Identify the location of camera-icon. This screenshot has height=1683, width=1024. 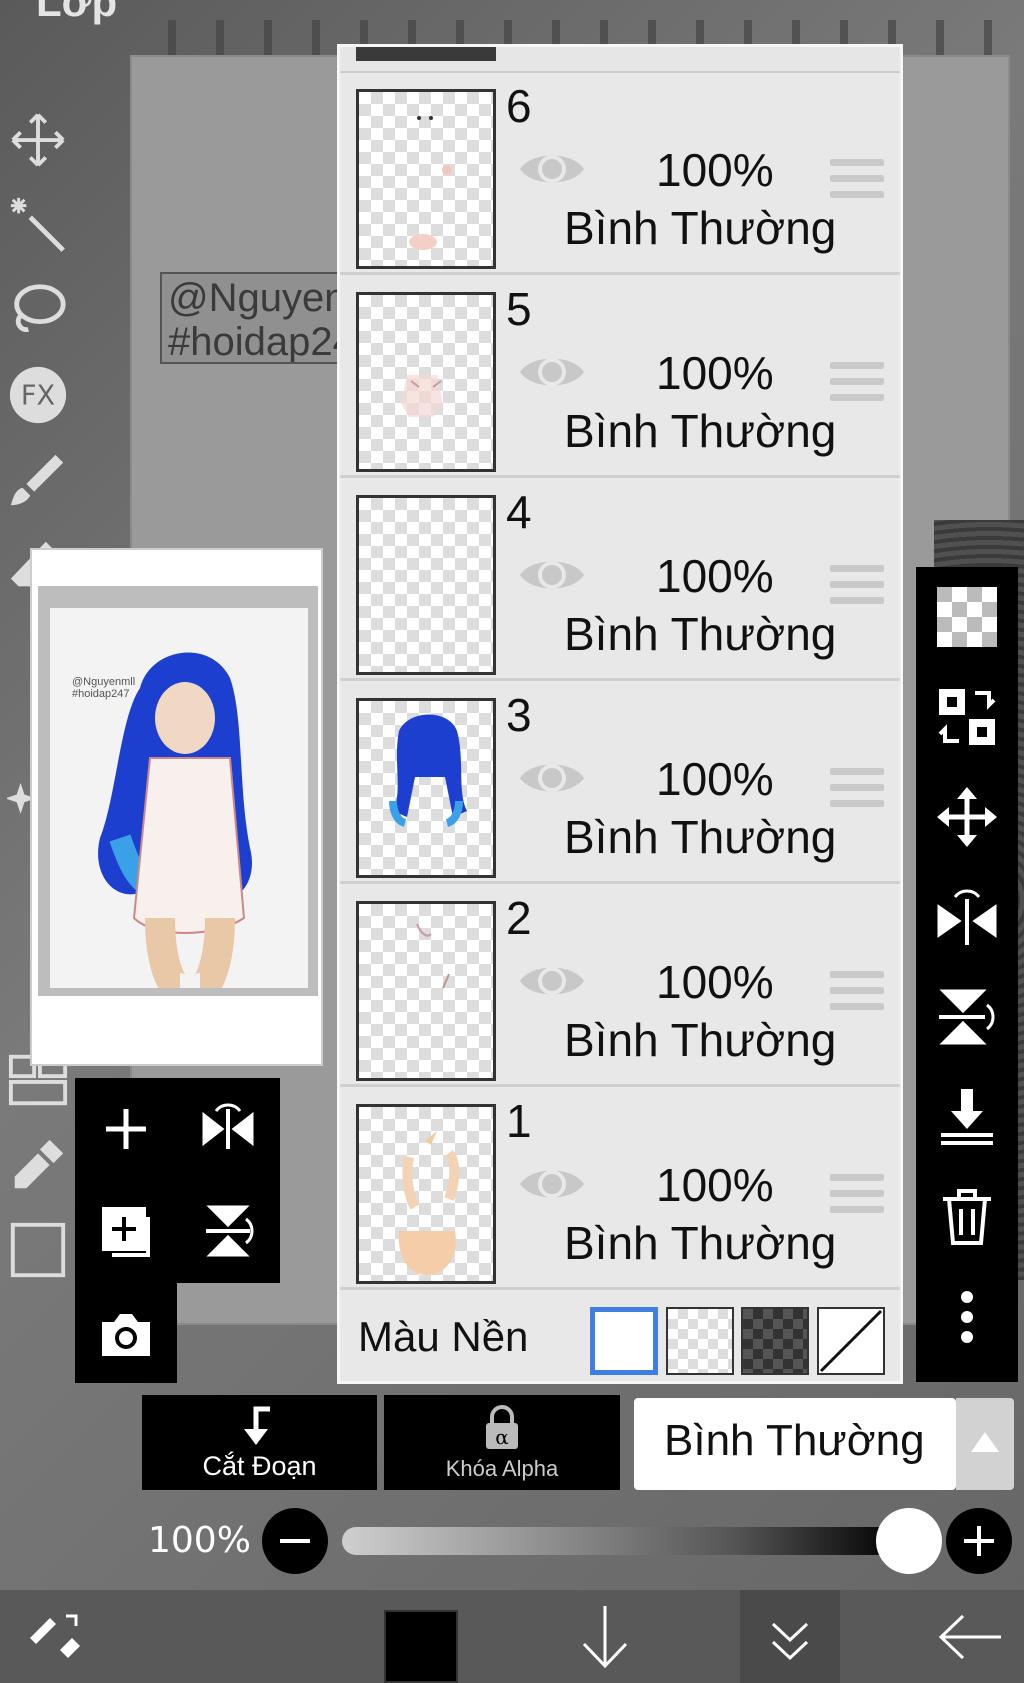
(126, 1334).